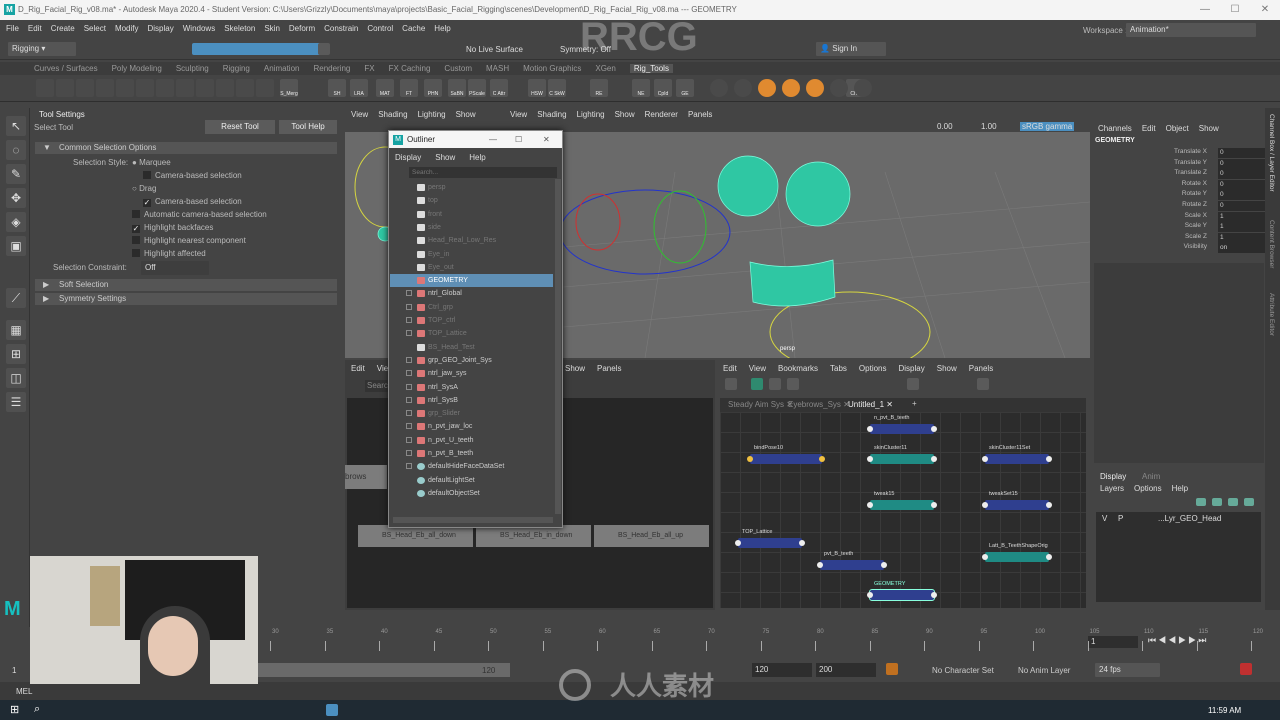  I want to click on channel-attr-label: Scale X, so click(1196, 215).